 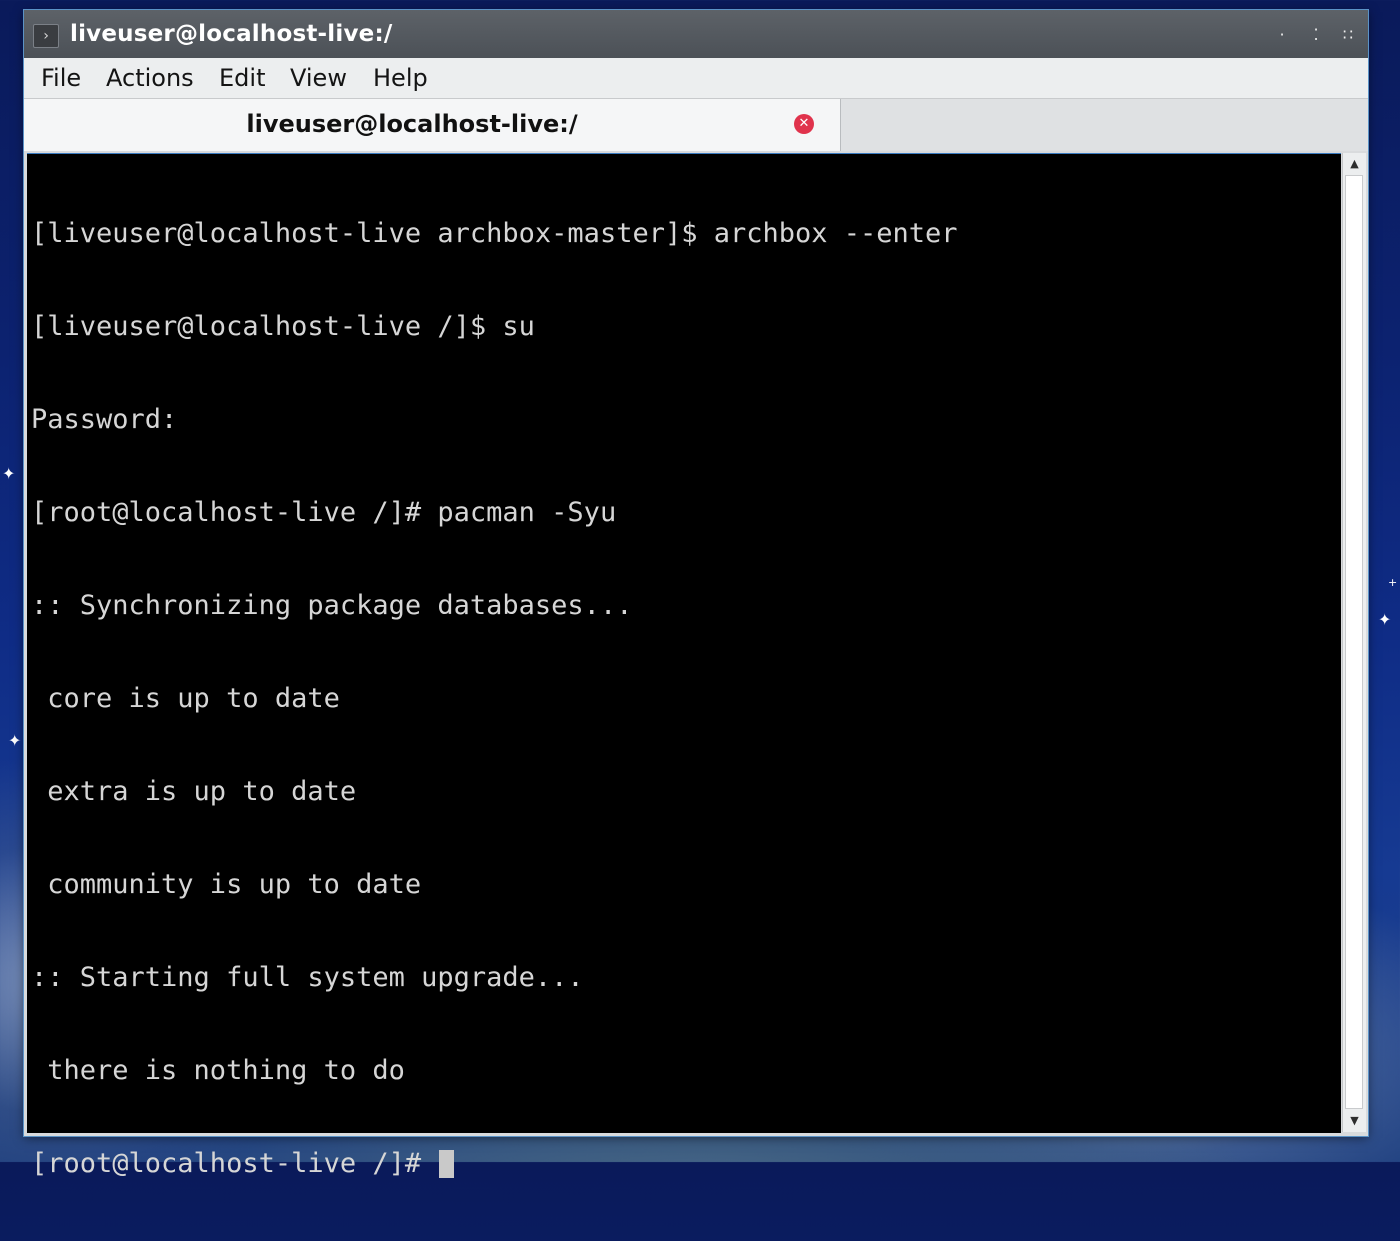 I want to click on terminal-prompt: [root@localhost-live /]#, so click(x=234, y=1163).